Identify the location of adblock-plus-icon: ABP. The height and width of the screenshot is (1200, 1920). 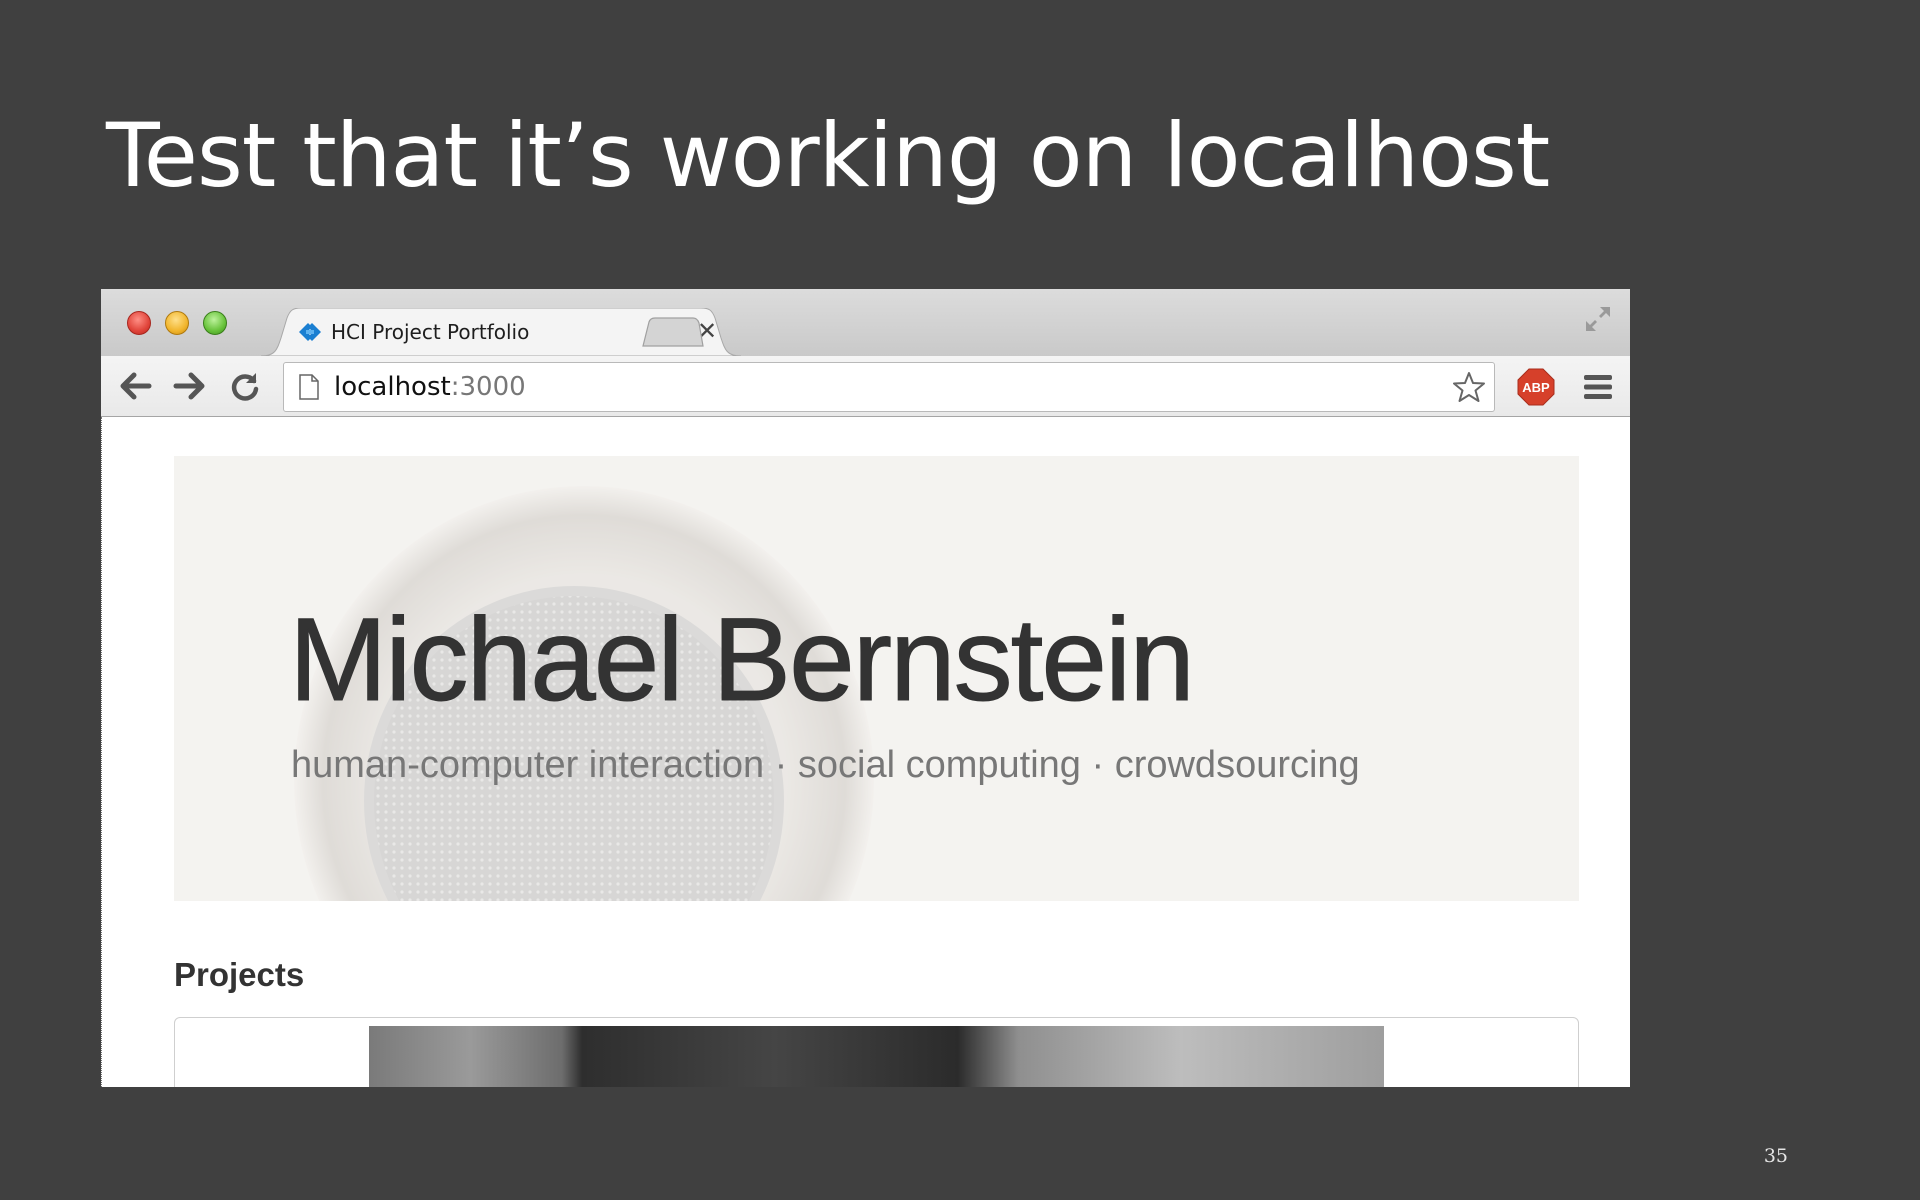
(1536, 387).